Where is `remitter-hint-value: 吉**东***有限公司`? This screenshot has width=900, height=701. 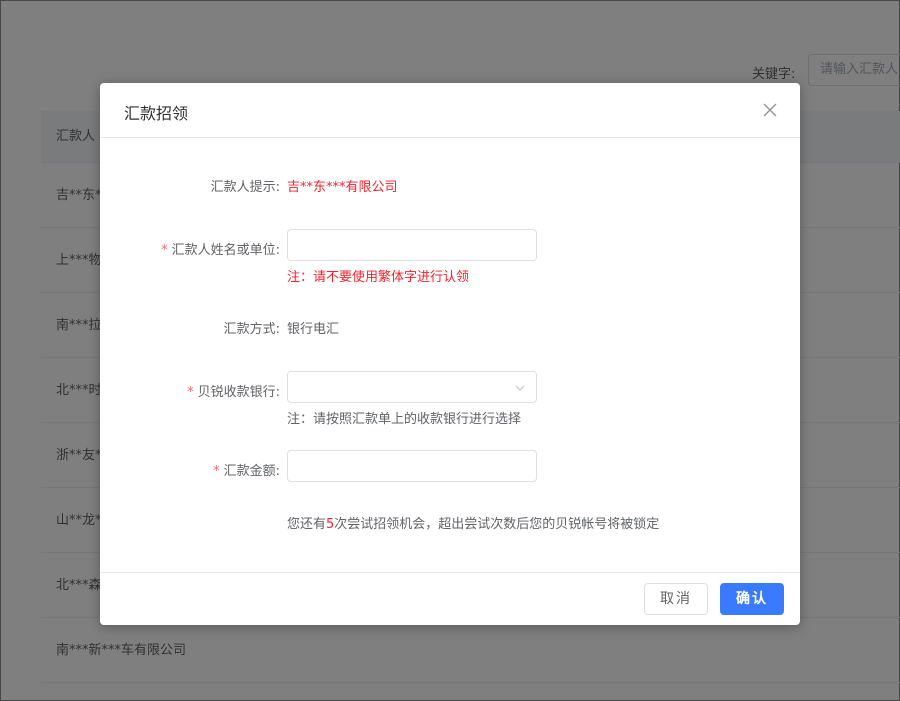
remitter-hint-value: 吉**东***有限公司 is located at coordinates (342, 187).